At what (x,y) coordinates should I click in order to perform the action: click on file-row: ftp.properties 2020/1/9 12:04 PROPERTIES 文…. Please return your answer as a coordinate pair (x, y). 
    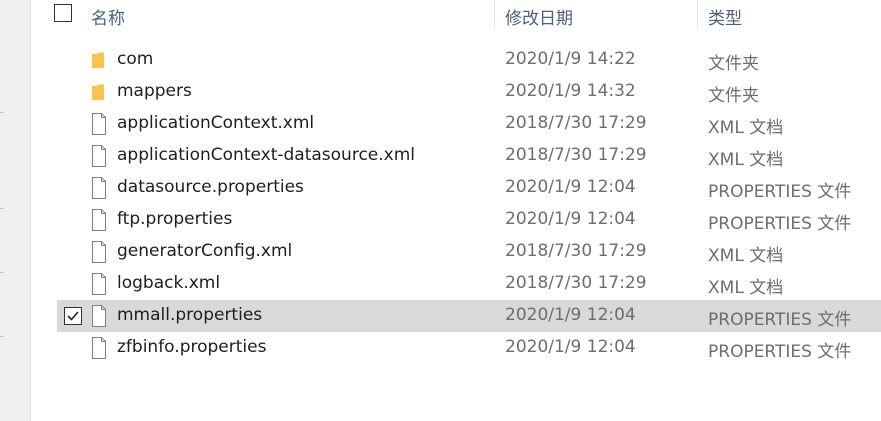
    Looking at the image, I should click on (455, 220).